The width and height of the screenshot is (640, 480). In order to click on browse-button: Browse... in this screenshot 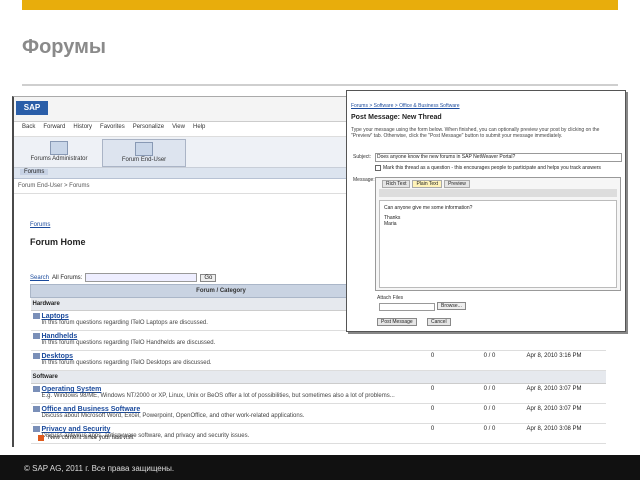, I will do `click(451, 306)`.